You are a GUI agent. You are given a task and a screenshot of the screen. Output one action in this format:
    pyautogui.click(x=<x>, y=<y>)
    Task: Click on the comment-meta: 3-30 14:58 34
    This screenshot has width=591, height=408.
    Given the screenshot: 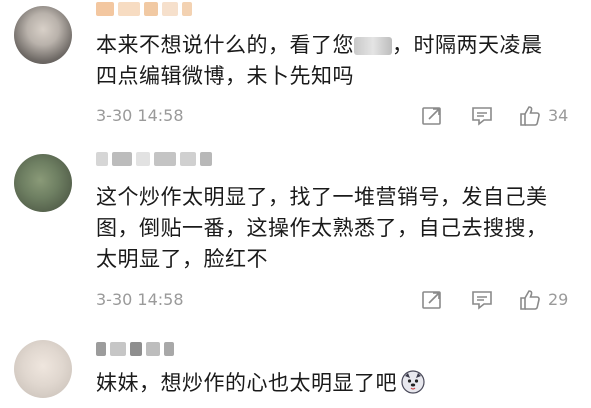 What is the action you would take?
    pyautogui.click(x=336, y=116)
    